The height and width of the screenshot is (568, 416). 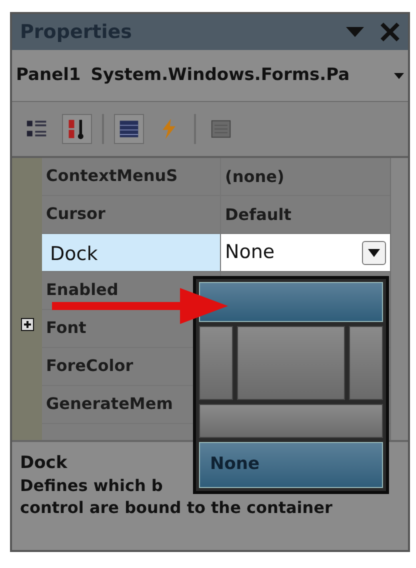 What do you see at coordinates (77, 129) in the screenshot?
I see `sort-button` at bounding box center [77, 129].